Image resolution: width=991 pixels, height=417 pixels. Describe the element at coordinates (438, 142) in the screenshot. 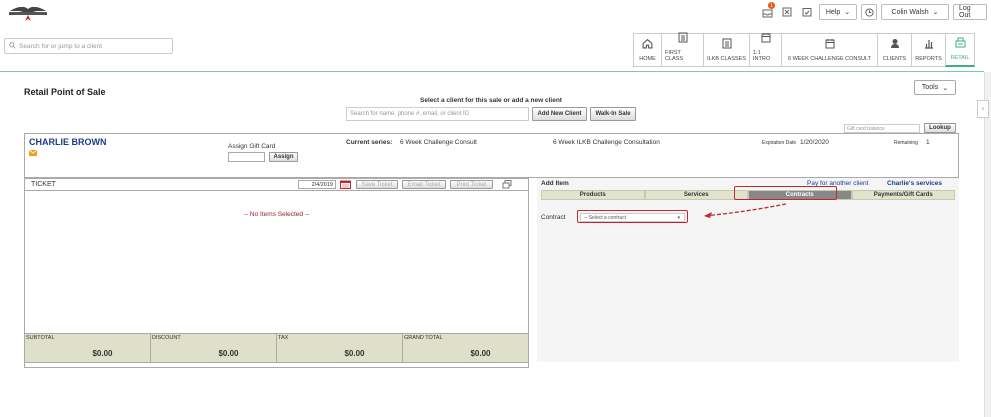

I see `current-series-value: 6 Week Challenge Consult` at that location.